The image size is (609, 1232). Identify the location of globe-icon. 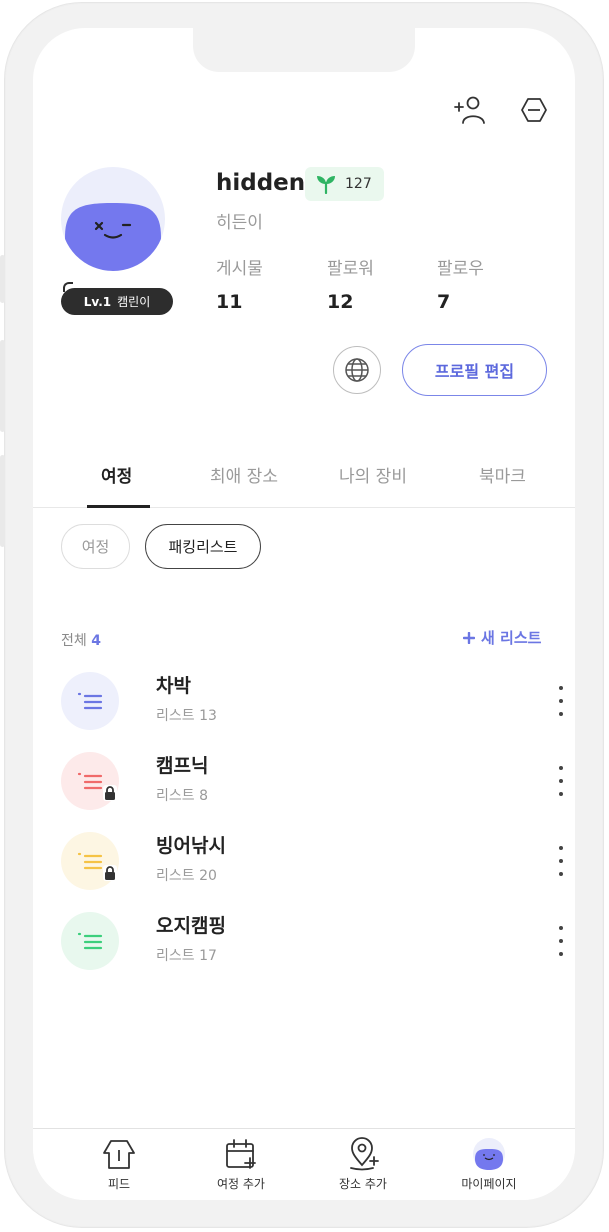
(357, 370).